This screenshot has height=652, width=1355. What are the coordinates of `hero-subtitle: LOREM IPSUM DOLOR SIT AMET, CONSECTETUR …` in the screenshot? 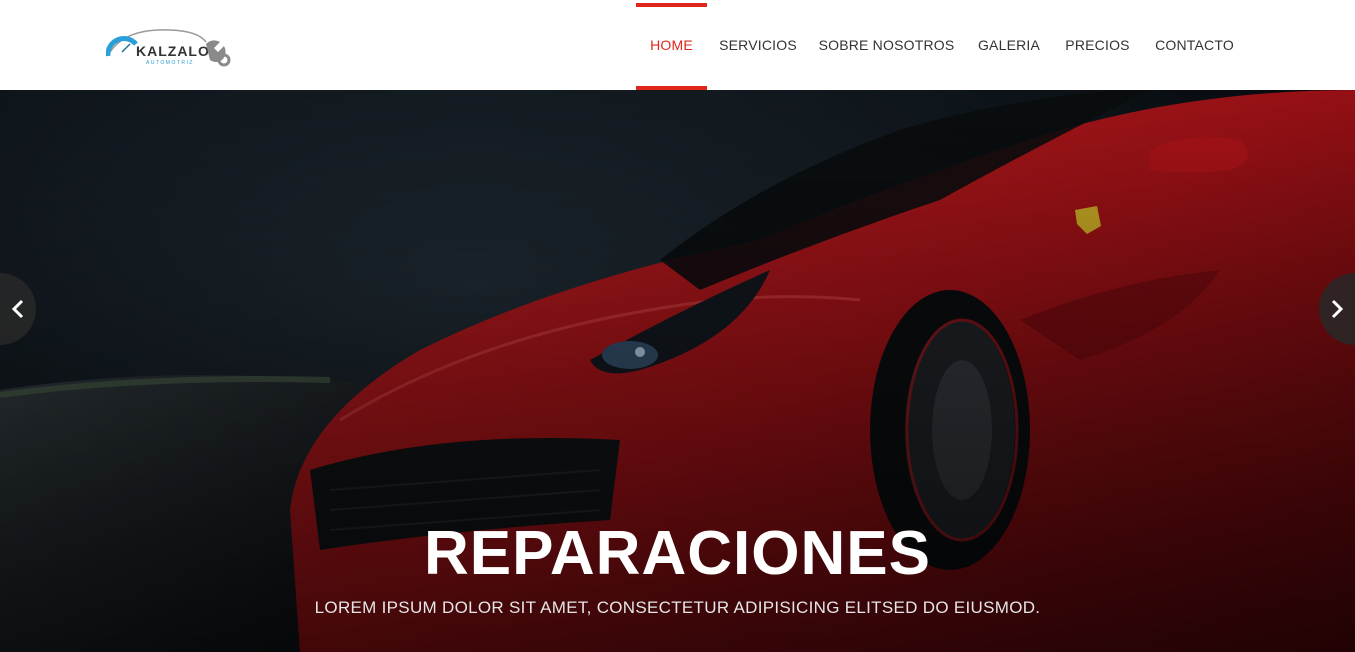 It's located at (677, 607).